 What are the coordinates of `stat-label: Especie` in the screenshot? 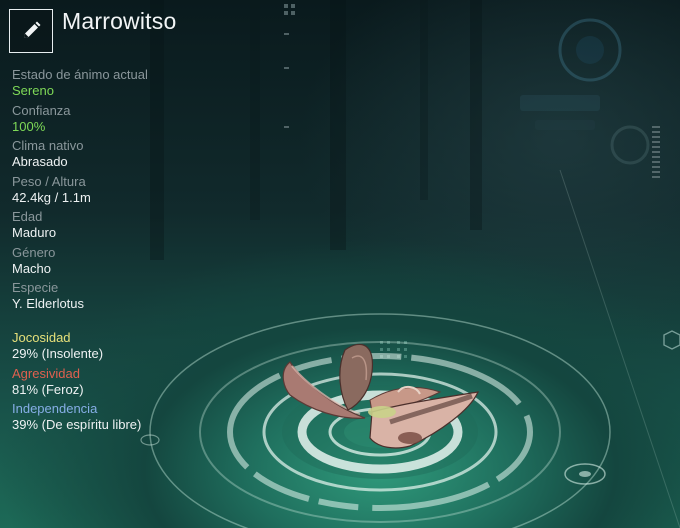 It's located at (35, 287).